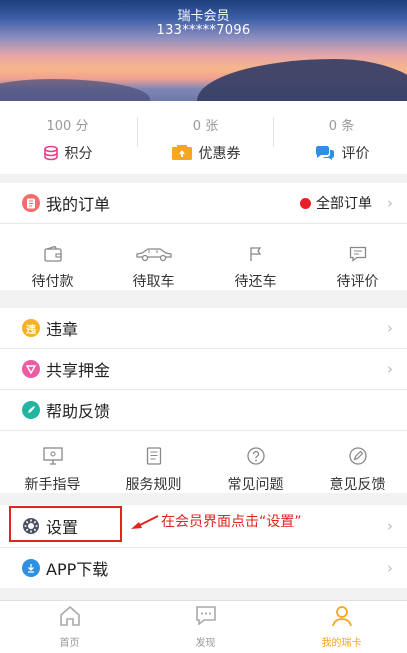  Describe the element at coordinates (145, 522) in the screenshot. I see `annotation-arrow-icon` at that location.